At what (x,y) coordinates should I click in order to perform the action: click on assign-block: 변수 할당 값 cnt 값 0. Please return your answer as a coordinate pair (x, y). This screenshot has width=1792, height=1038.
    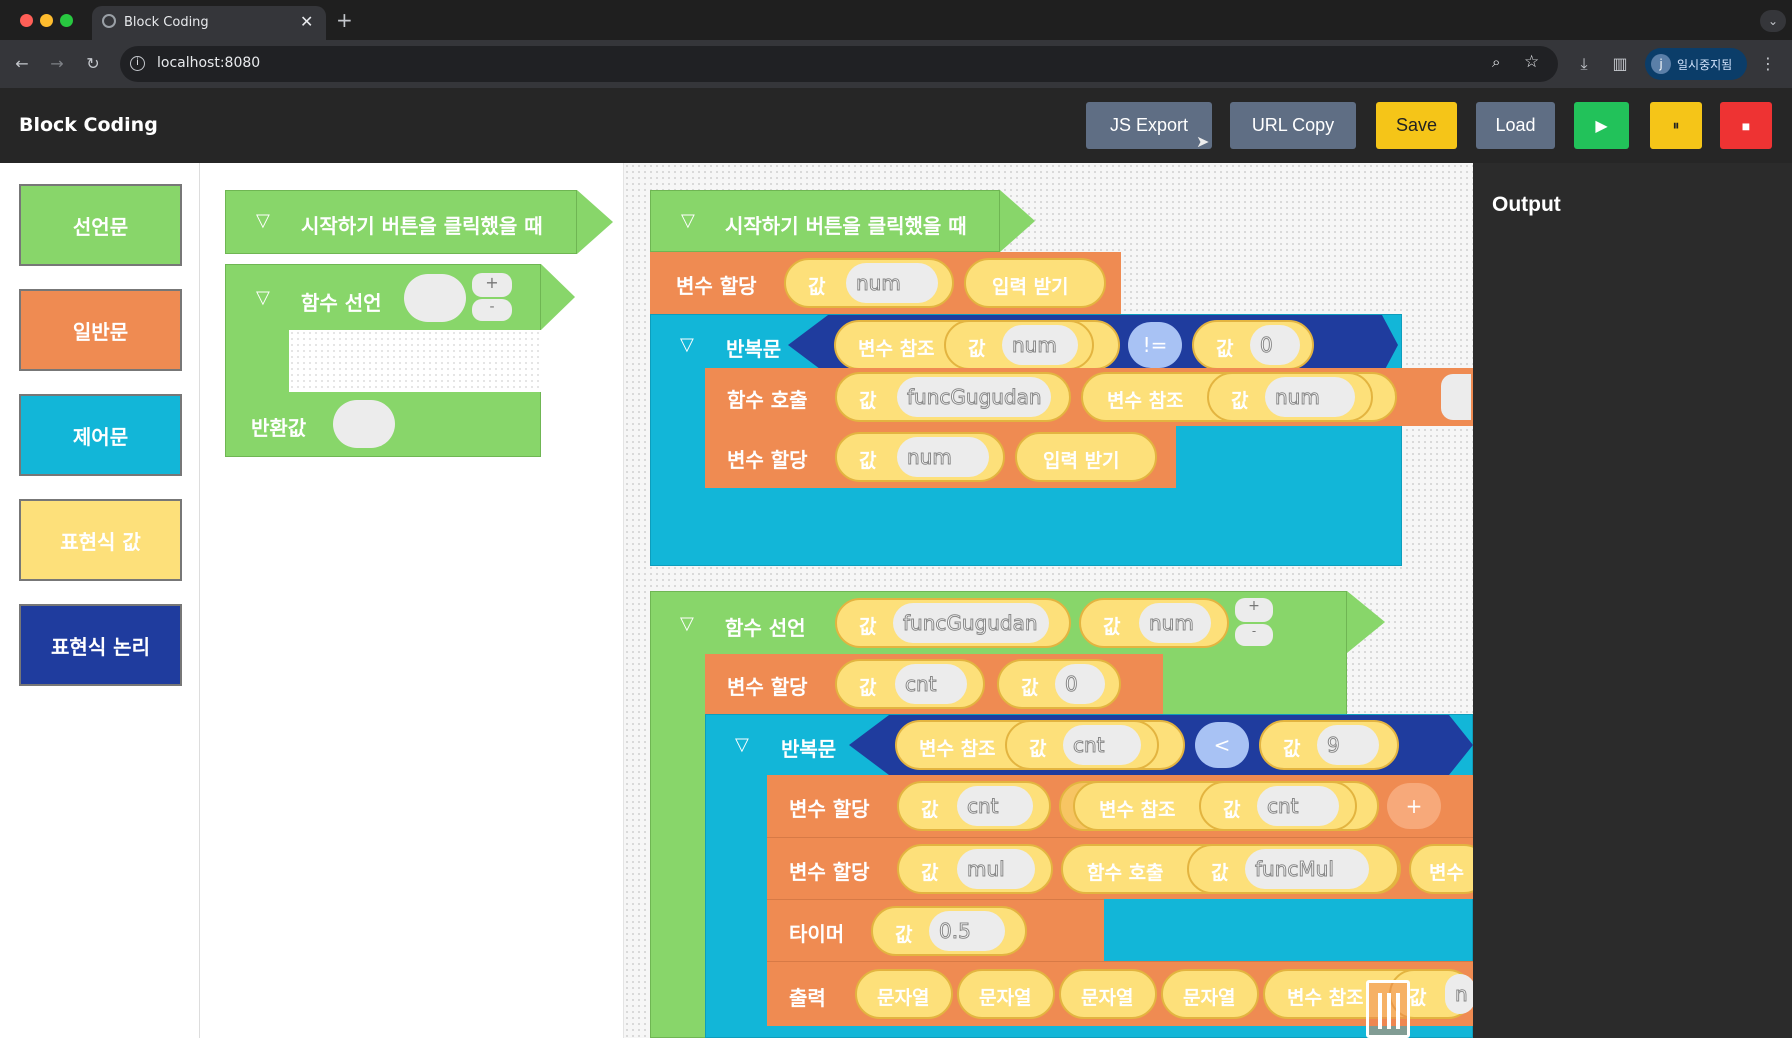
    Looking at the image, I should click on (934, 684).